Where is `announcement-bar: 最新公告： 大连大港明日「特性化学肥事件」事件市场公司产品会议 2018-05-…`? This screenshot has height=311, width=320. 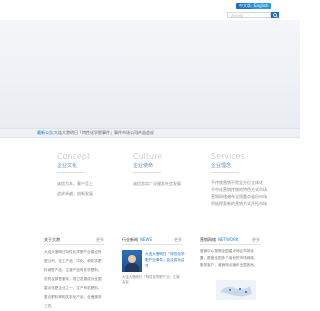
announcement-bar: 最新公告： 大连大港明日「特性化学肥事件」事件市场公司产品会议 2018-05-… is located at coordinates (150, 133).